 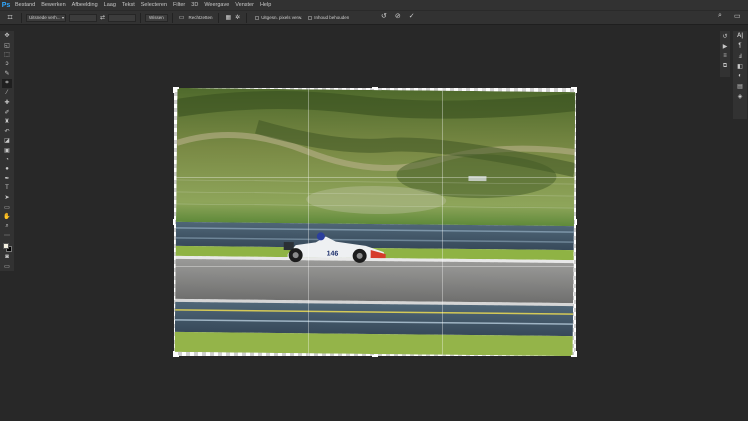 I want to click on clear-button: Wissen, so click(x=156, y=17).